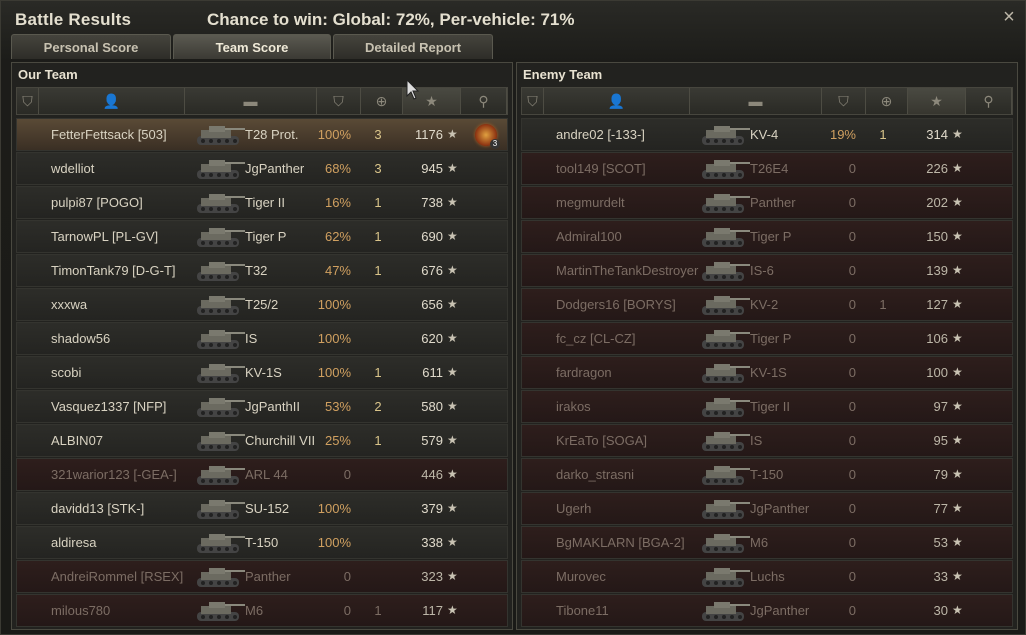 This screenshot has width=1026, height=635. Describe the element at coordinates (262, 542) in the screenshot. I see `player-row: aldiresa T-150 100% 338 ★` at that location.